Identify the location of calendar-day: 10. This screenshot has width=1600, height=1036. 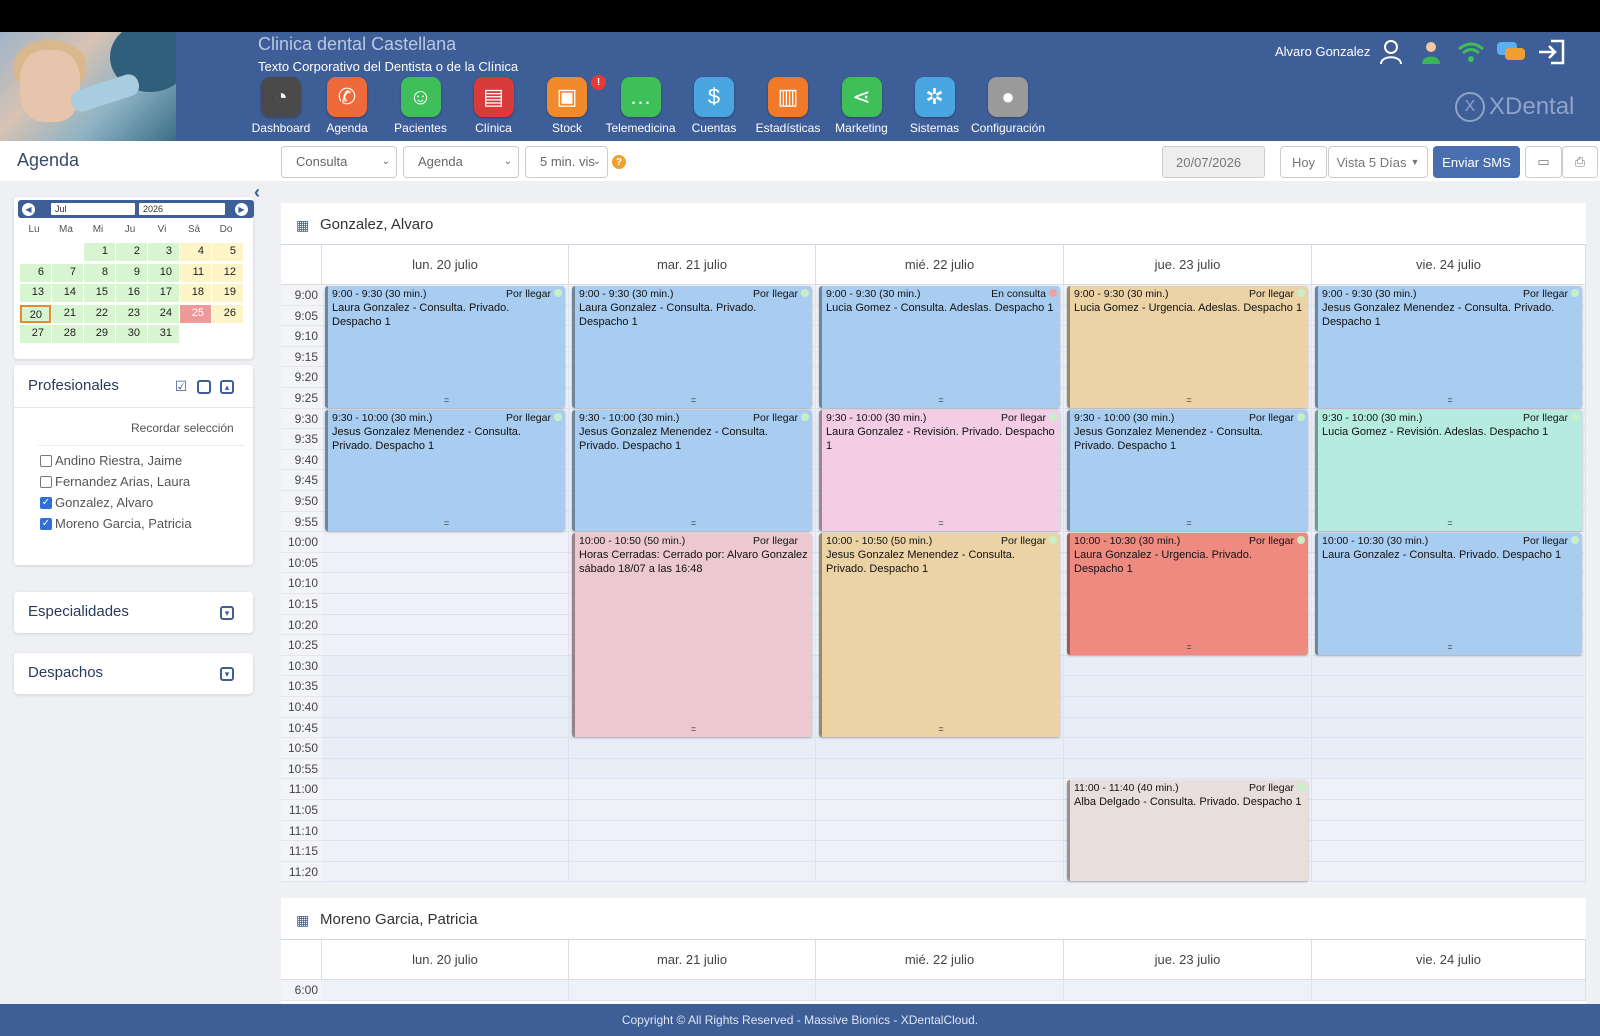
(163, 272).